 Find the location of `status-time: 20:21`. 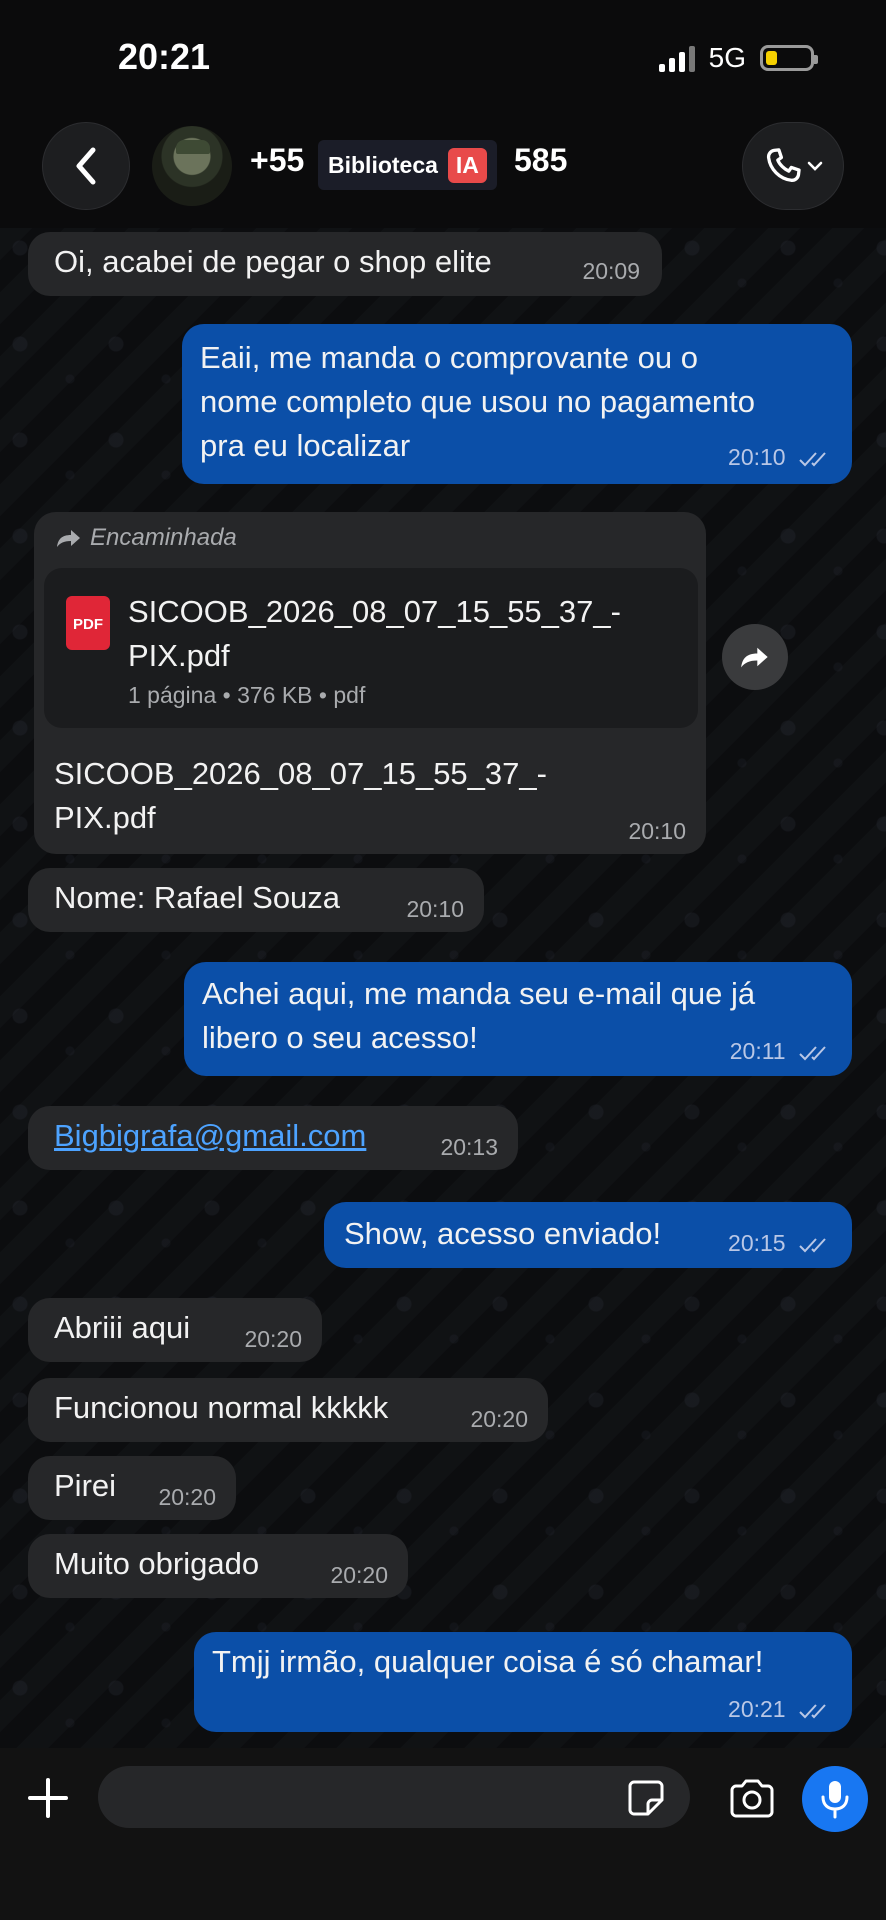

status-time: 20:21 is located at coordinates (164, 56).